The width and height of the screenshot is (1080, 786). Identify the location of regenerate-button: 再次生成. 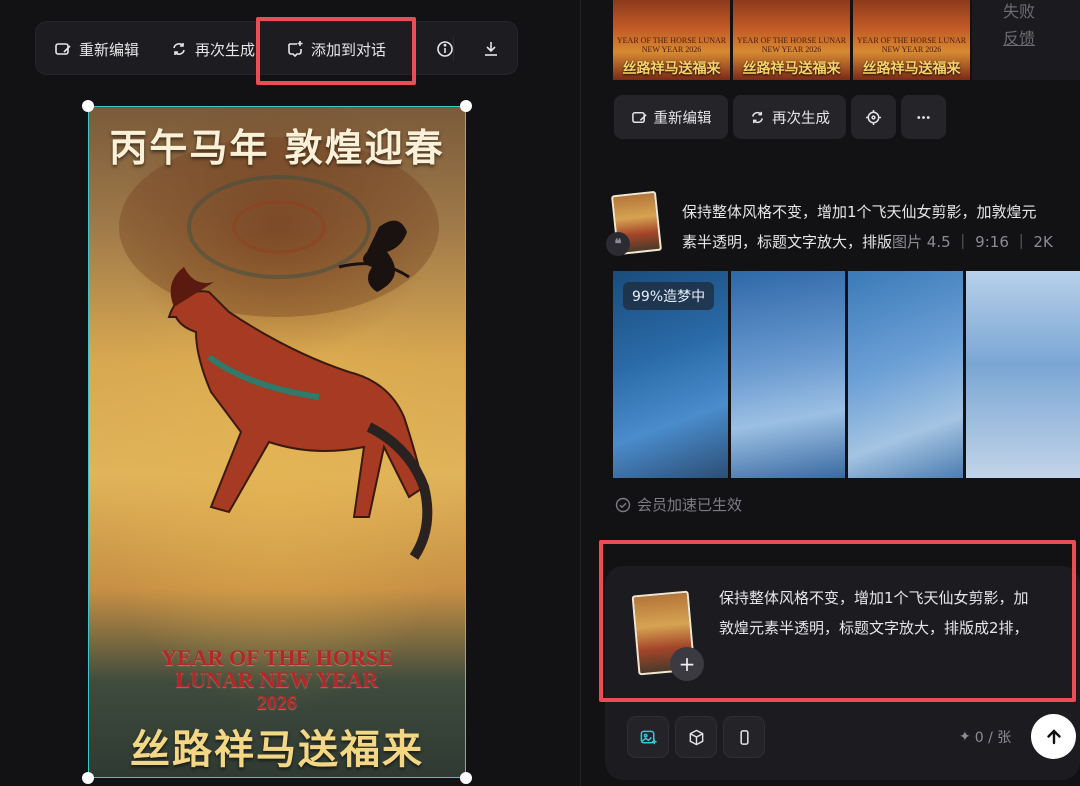
(212, 49).